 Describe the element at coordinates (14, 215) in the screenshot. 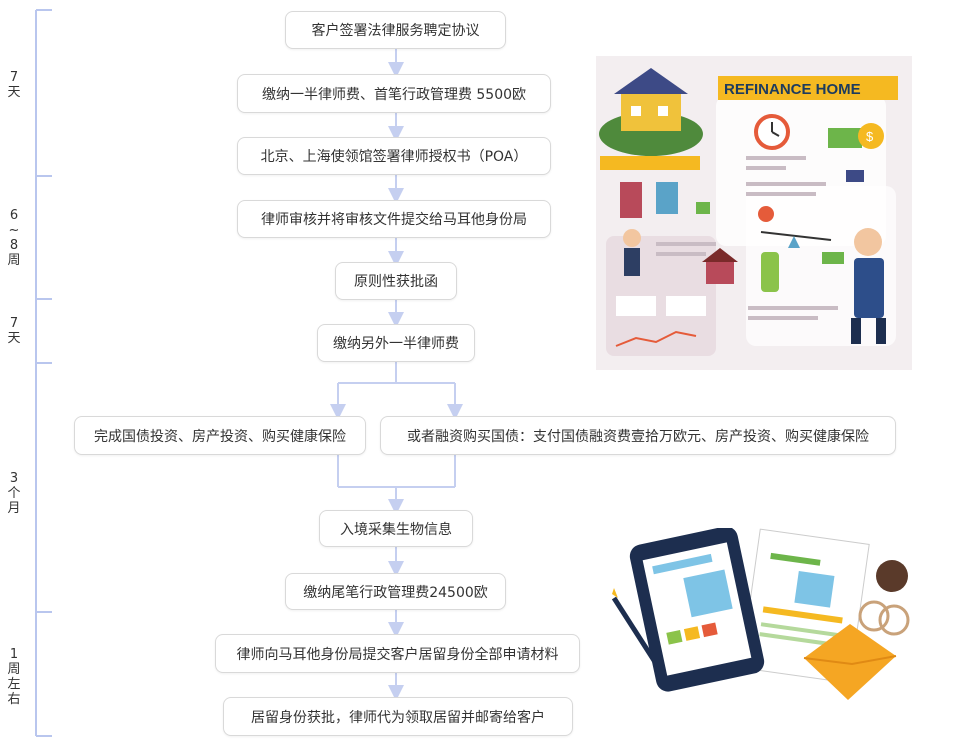

I see `phase-char: 6` at that location.